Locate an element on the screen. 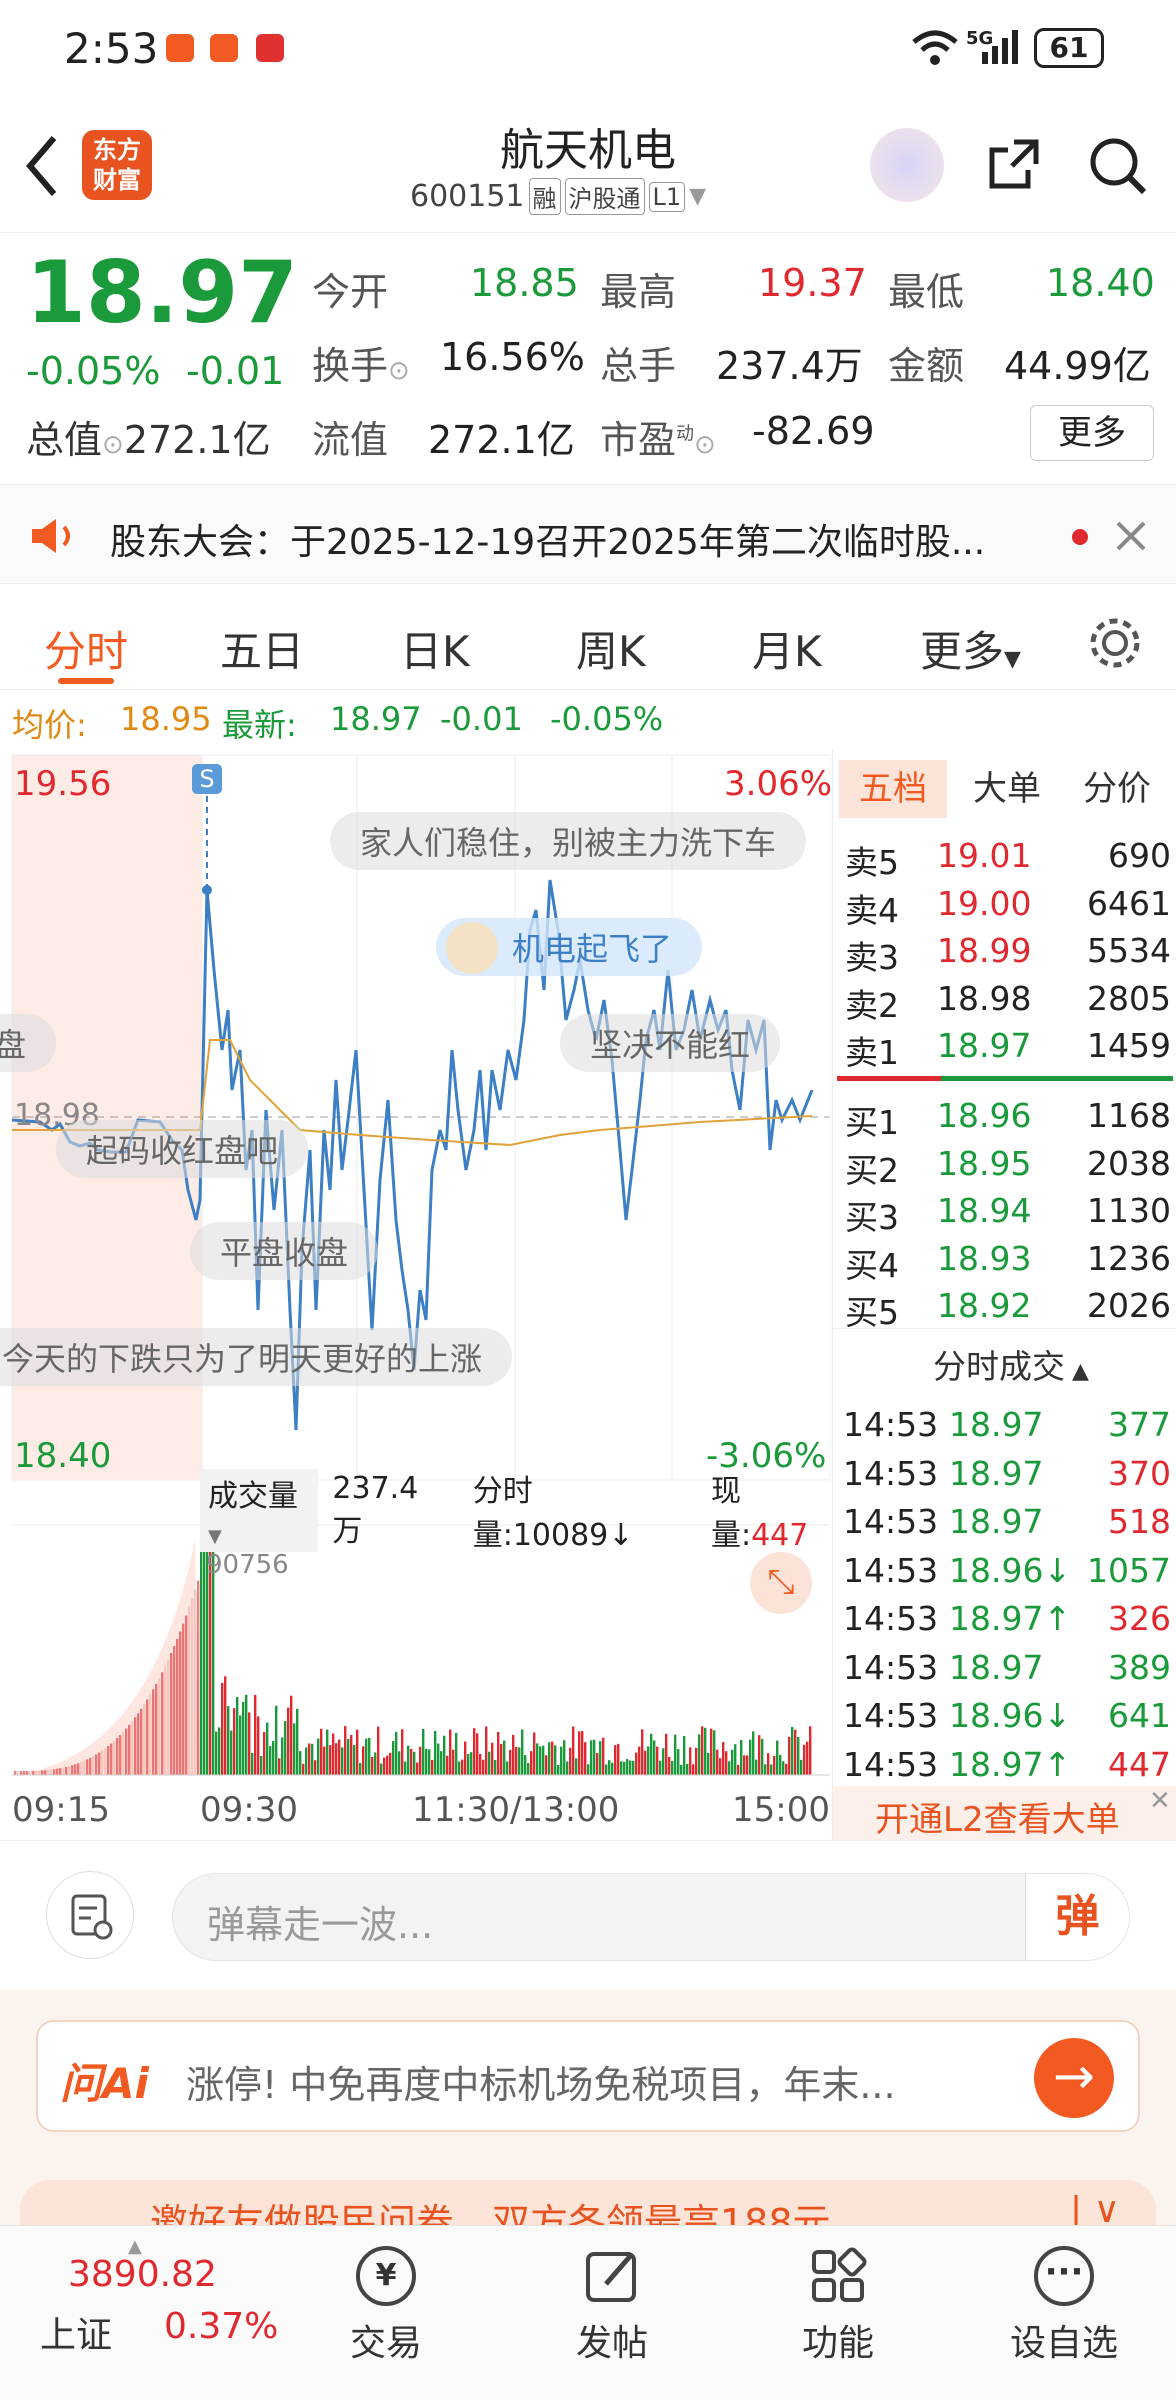 This screenshot has height=2401, width=1176. danmu-bubble: 起码收红盘吧 is located at coordinates (182, 1149).